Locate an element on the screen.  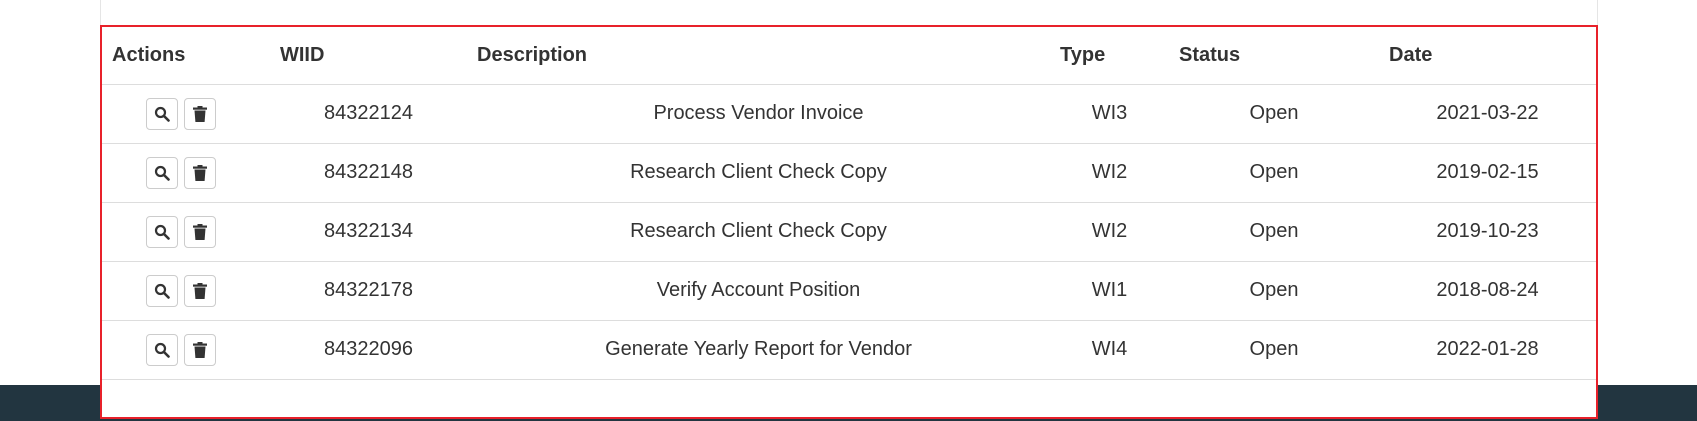
cell-date: 2019-10-23 is located at coordinates (1487, 232).